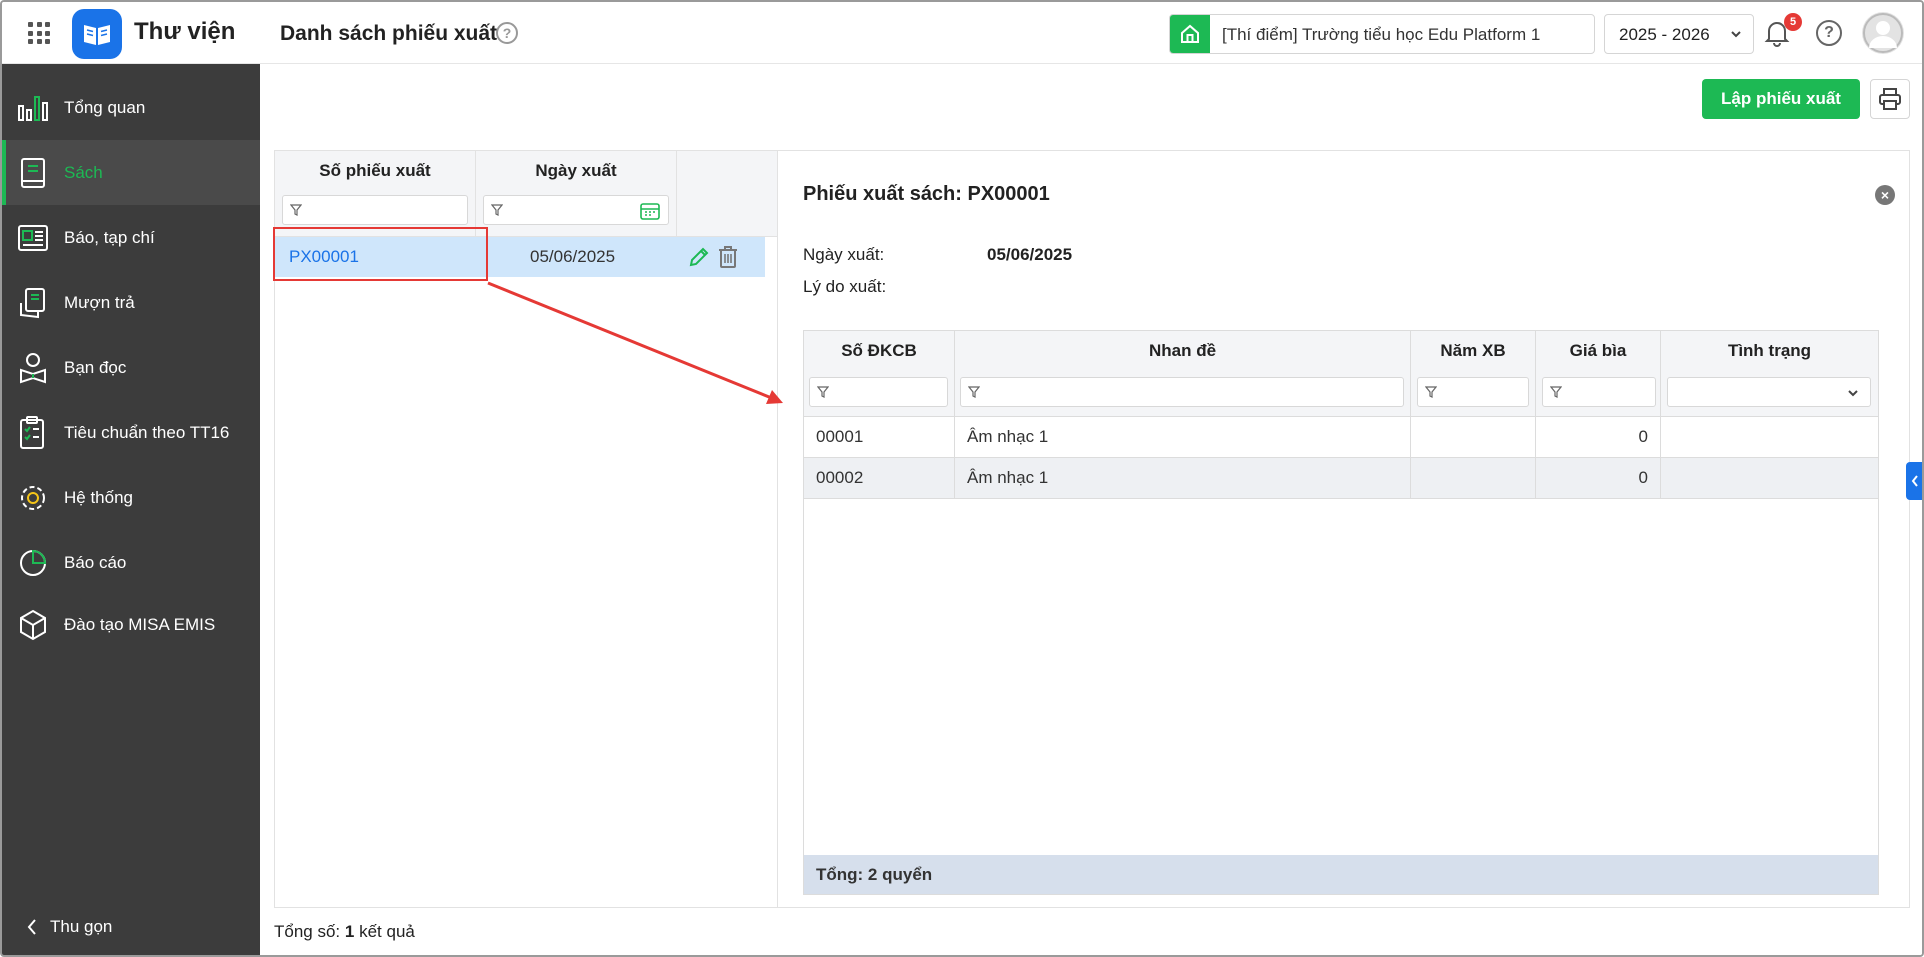 The width and height of the screenshot is (1924, 957). What do you see at coordinates (387, 931) in the screenshot?
I see `total-suffix: kết quả` at bounding box center [387, 931].